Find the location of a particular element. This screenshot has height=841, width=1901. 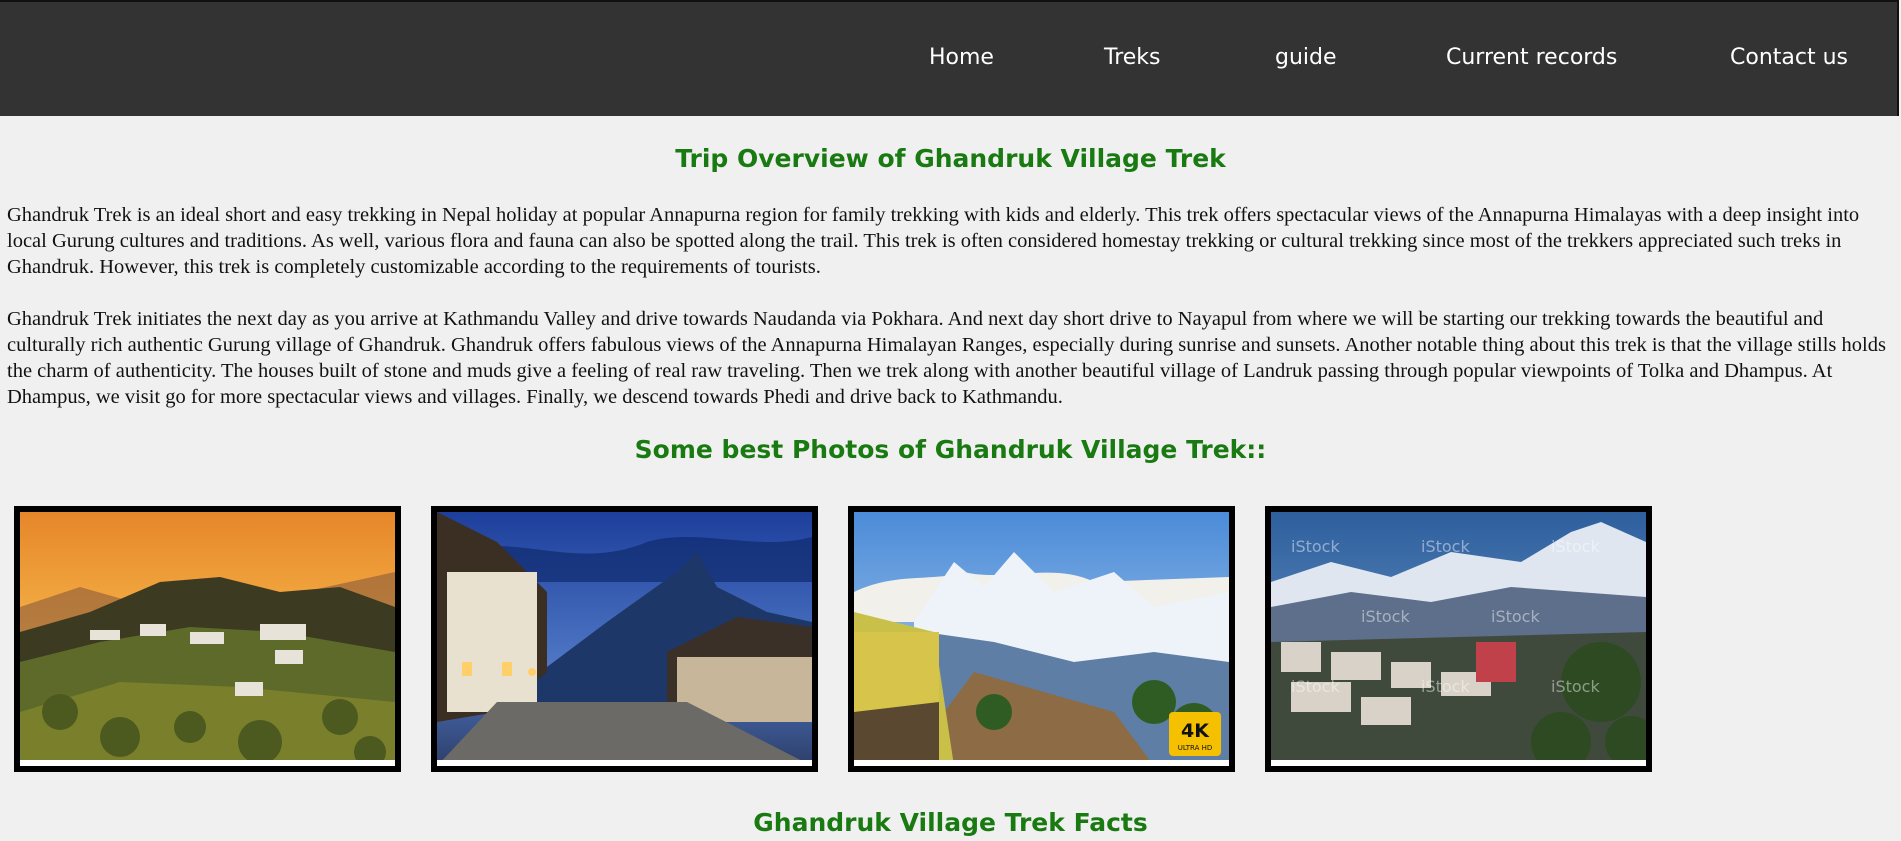

village-sunset-image is located at coordinates (207, 639).